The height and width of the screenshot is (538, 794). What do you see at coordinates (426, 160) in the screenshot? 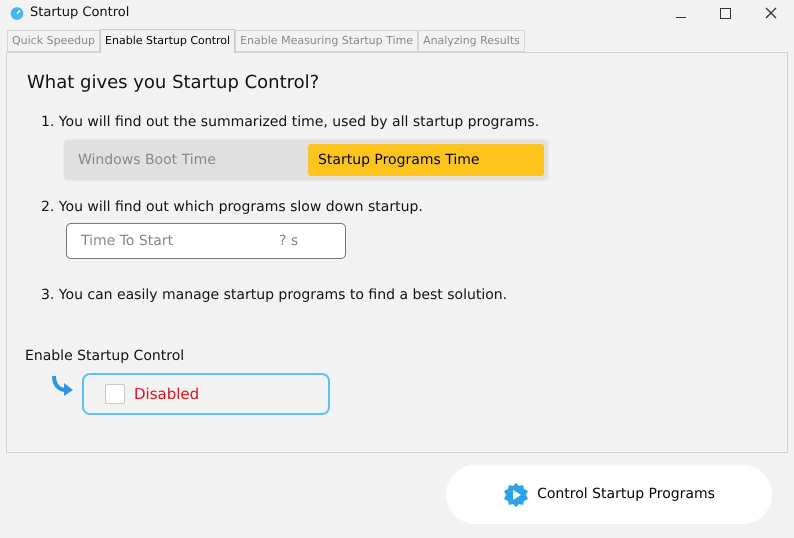
I see `toggle-option: Startup Programs Time` at bounding box center [426, 160].